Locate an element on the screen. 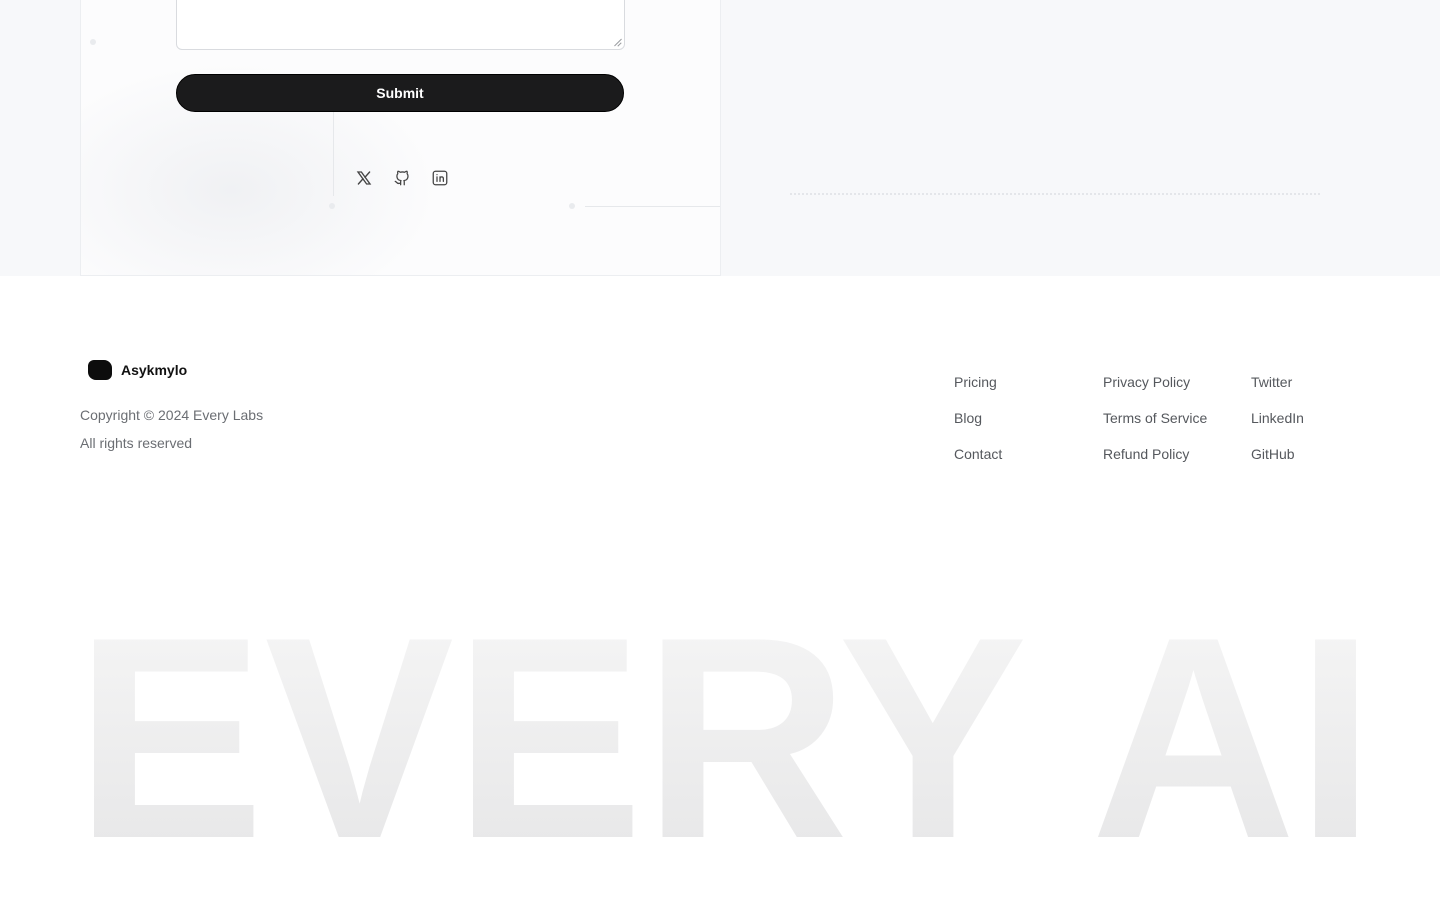 This screenshot has width=1440, height=900. social-links is located at coordinates (402, 178).